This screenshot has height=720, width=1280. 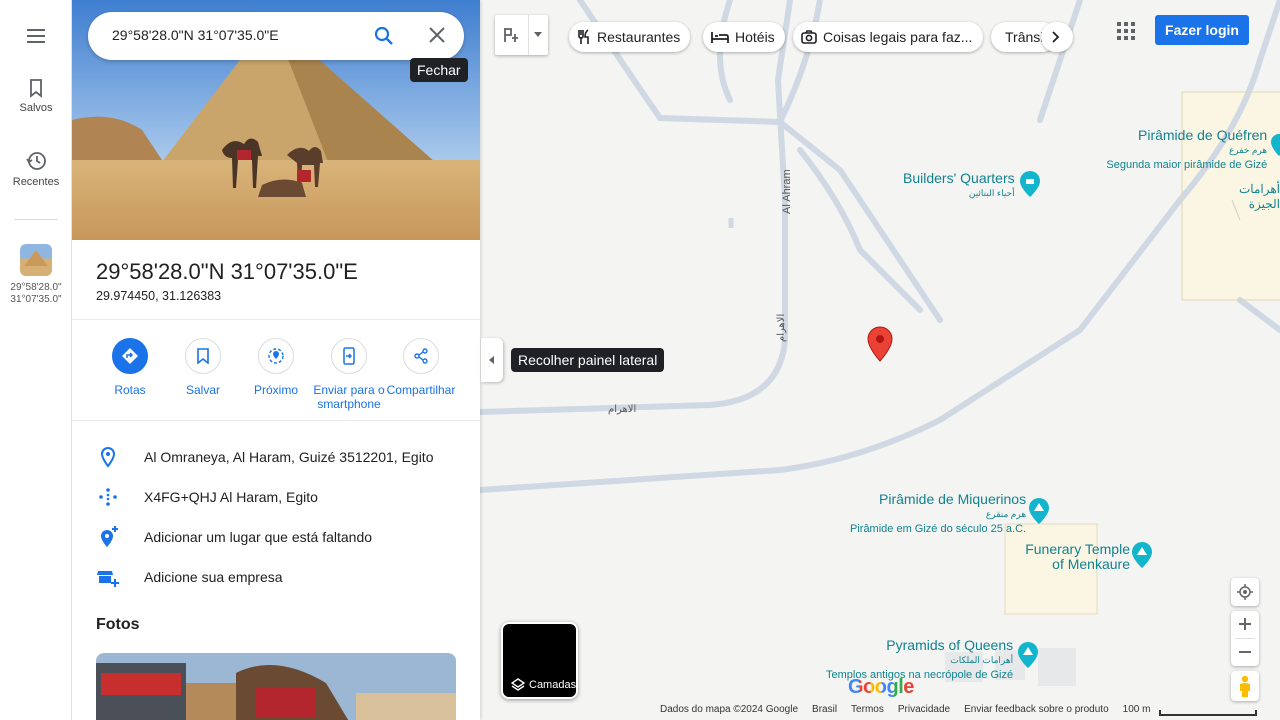 What do you see at coordinates (36, 161) in the screenshot?
I see `history-icon` at bounding box center [36, 161].